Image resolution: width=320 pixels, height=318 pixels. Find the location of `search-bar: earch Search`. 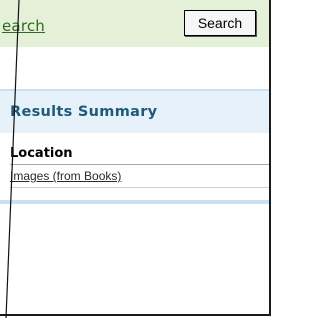

search-bar: earch Search is located at coordinates (134, 23).